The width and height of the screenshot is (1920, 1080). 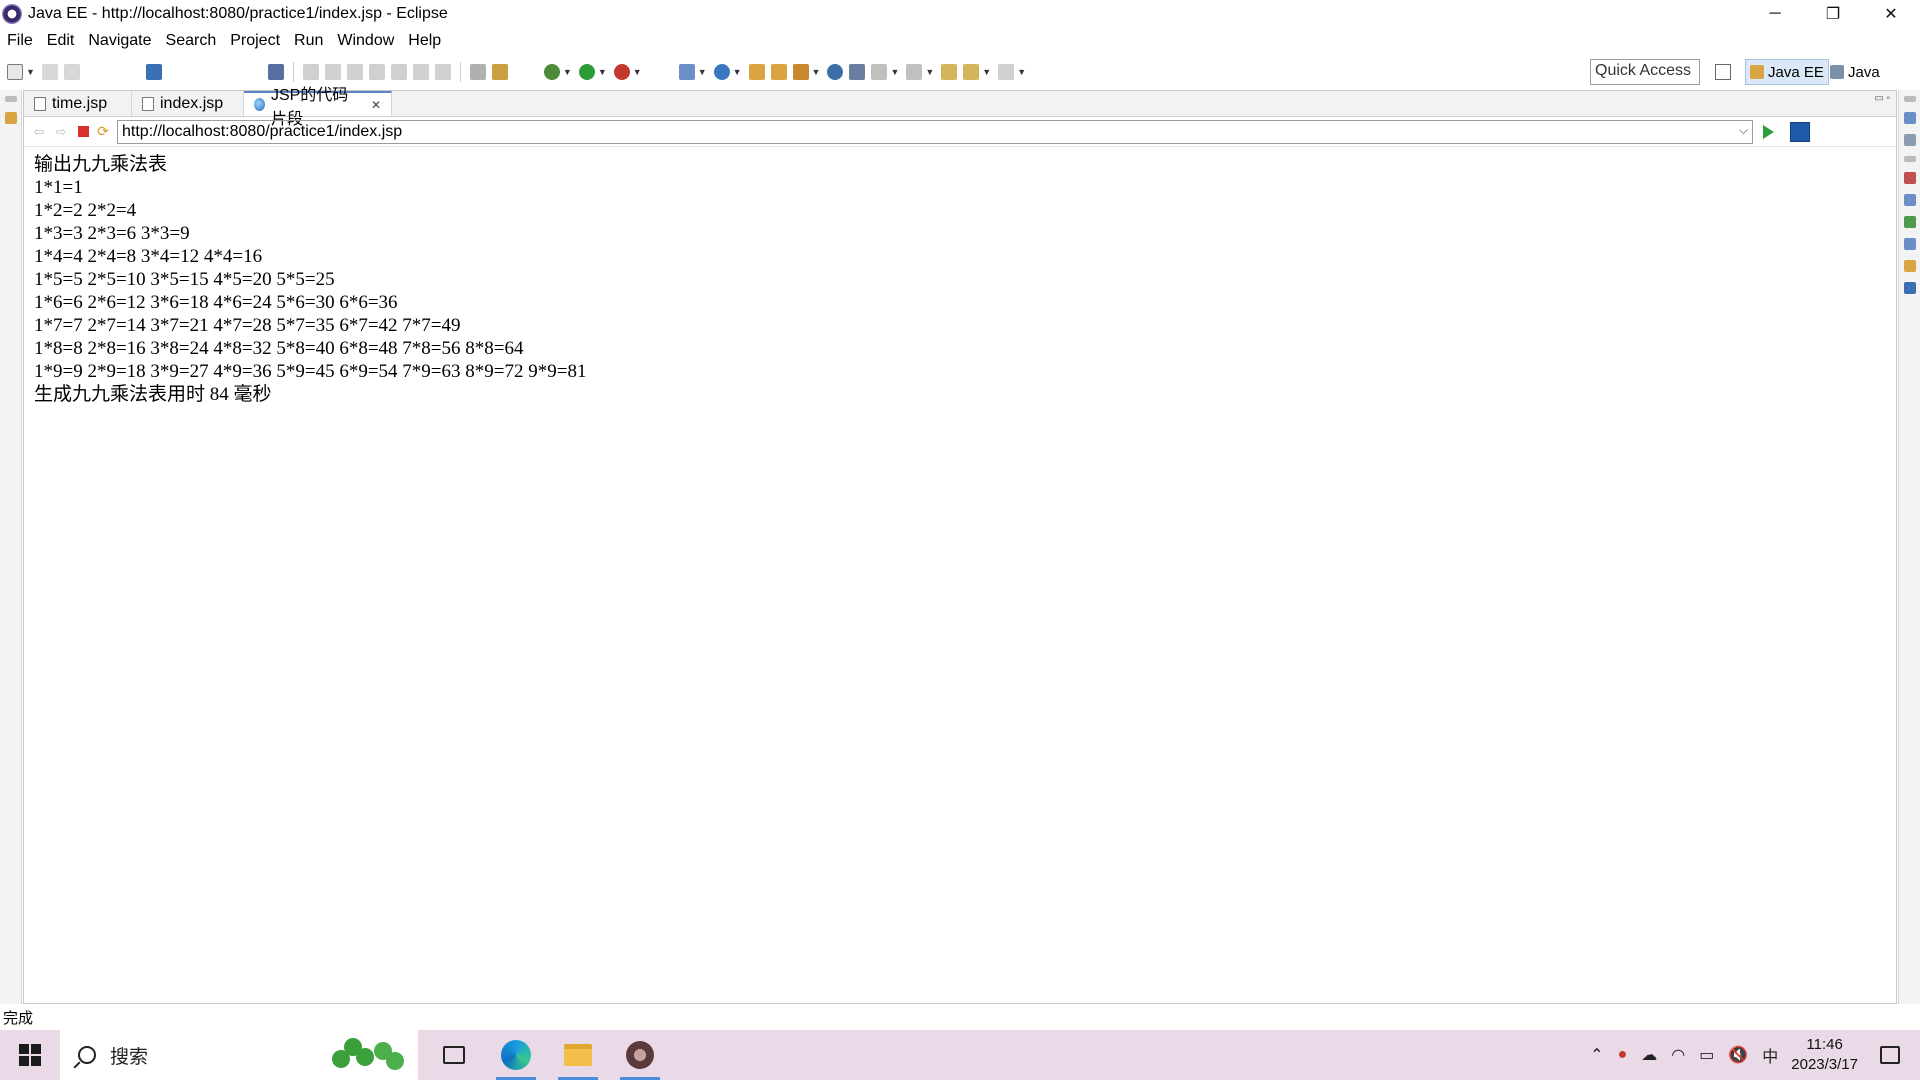 What do you see at coordinates (310, 72) in the screenshot?
I see `resume-icon` at bounding box center [310, 72].